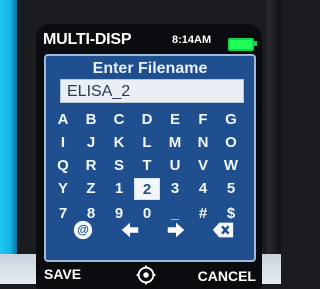  Describe the element at coordinates (175, 119) in the screenshot. I see `key-e: E` at that location.